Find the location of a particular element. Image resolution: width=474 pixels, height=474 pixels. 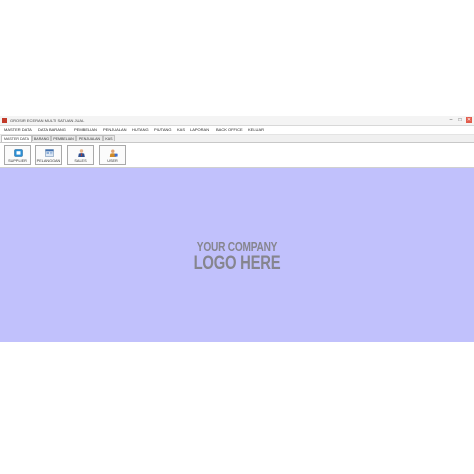

menu-master-data: MASTER DATA is located at coordinates (18, 130).